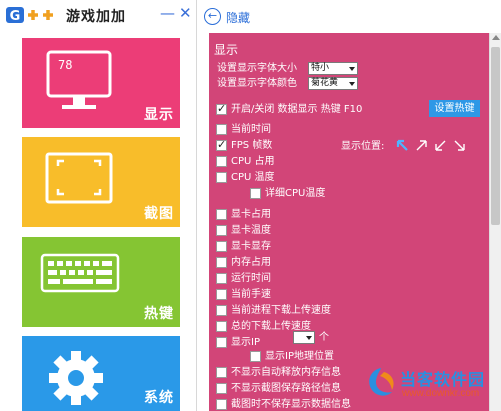 This screenshot has width=501, height=411. I want to click on watermark-title: 当客软件园, so click(443, 379).